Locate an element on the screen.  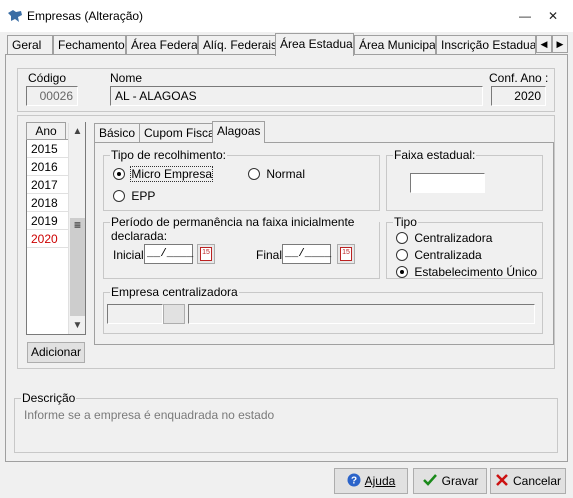
final-label: Final is located at coordinates (269, 255).